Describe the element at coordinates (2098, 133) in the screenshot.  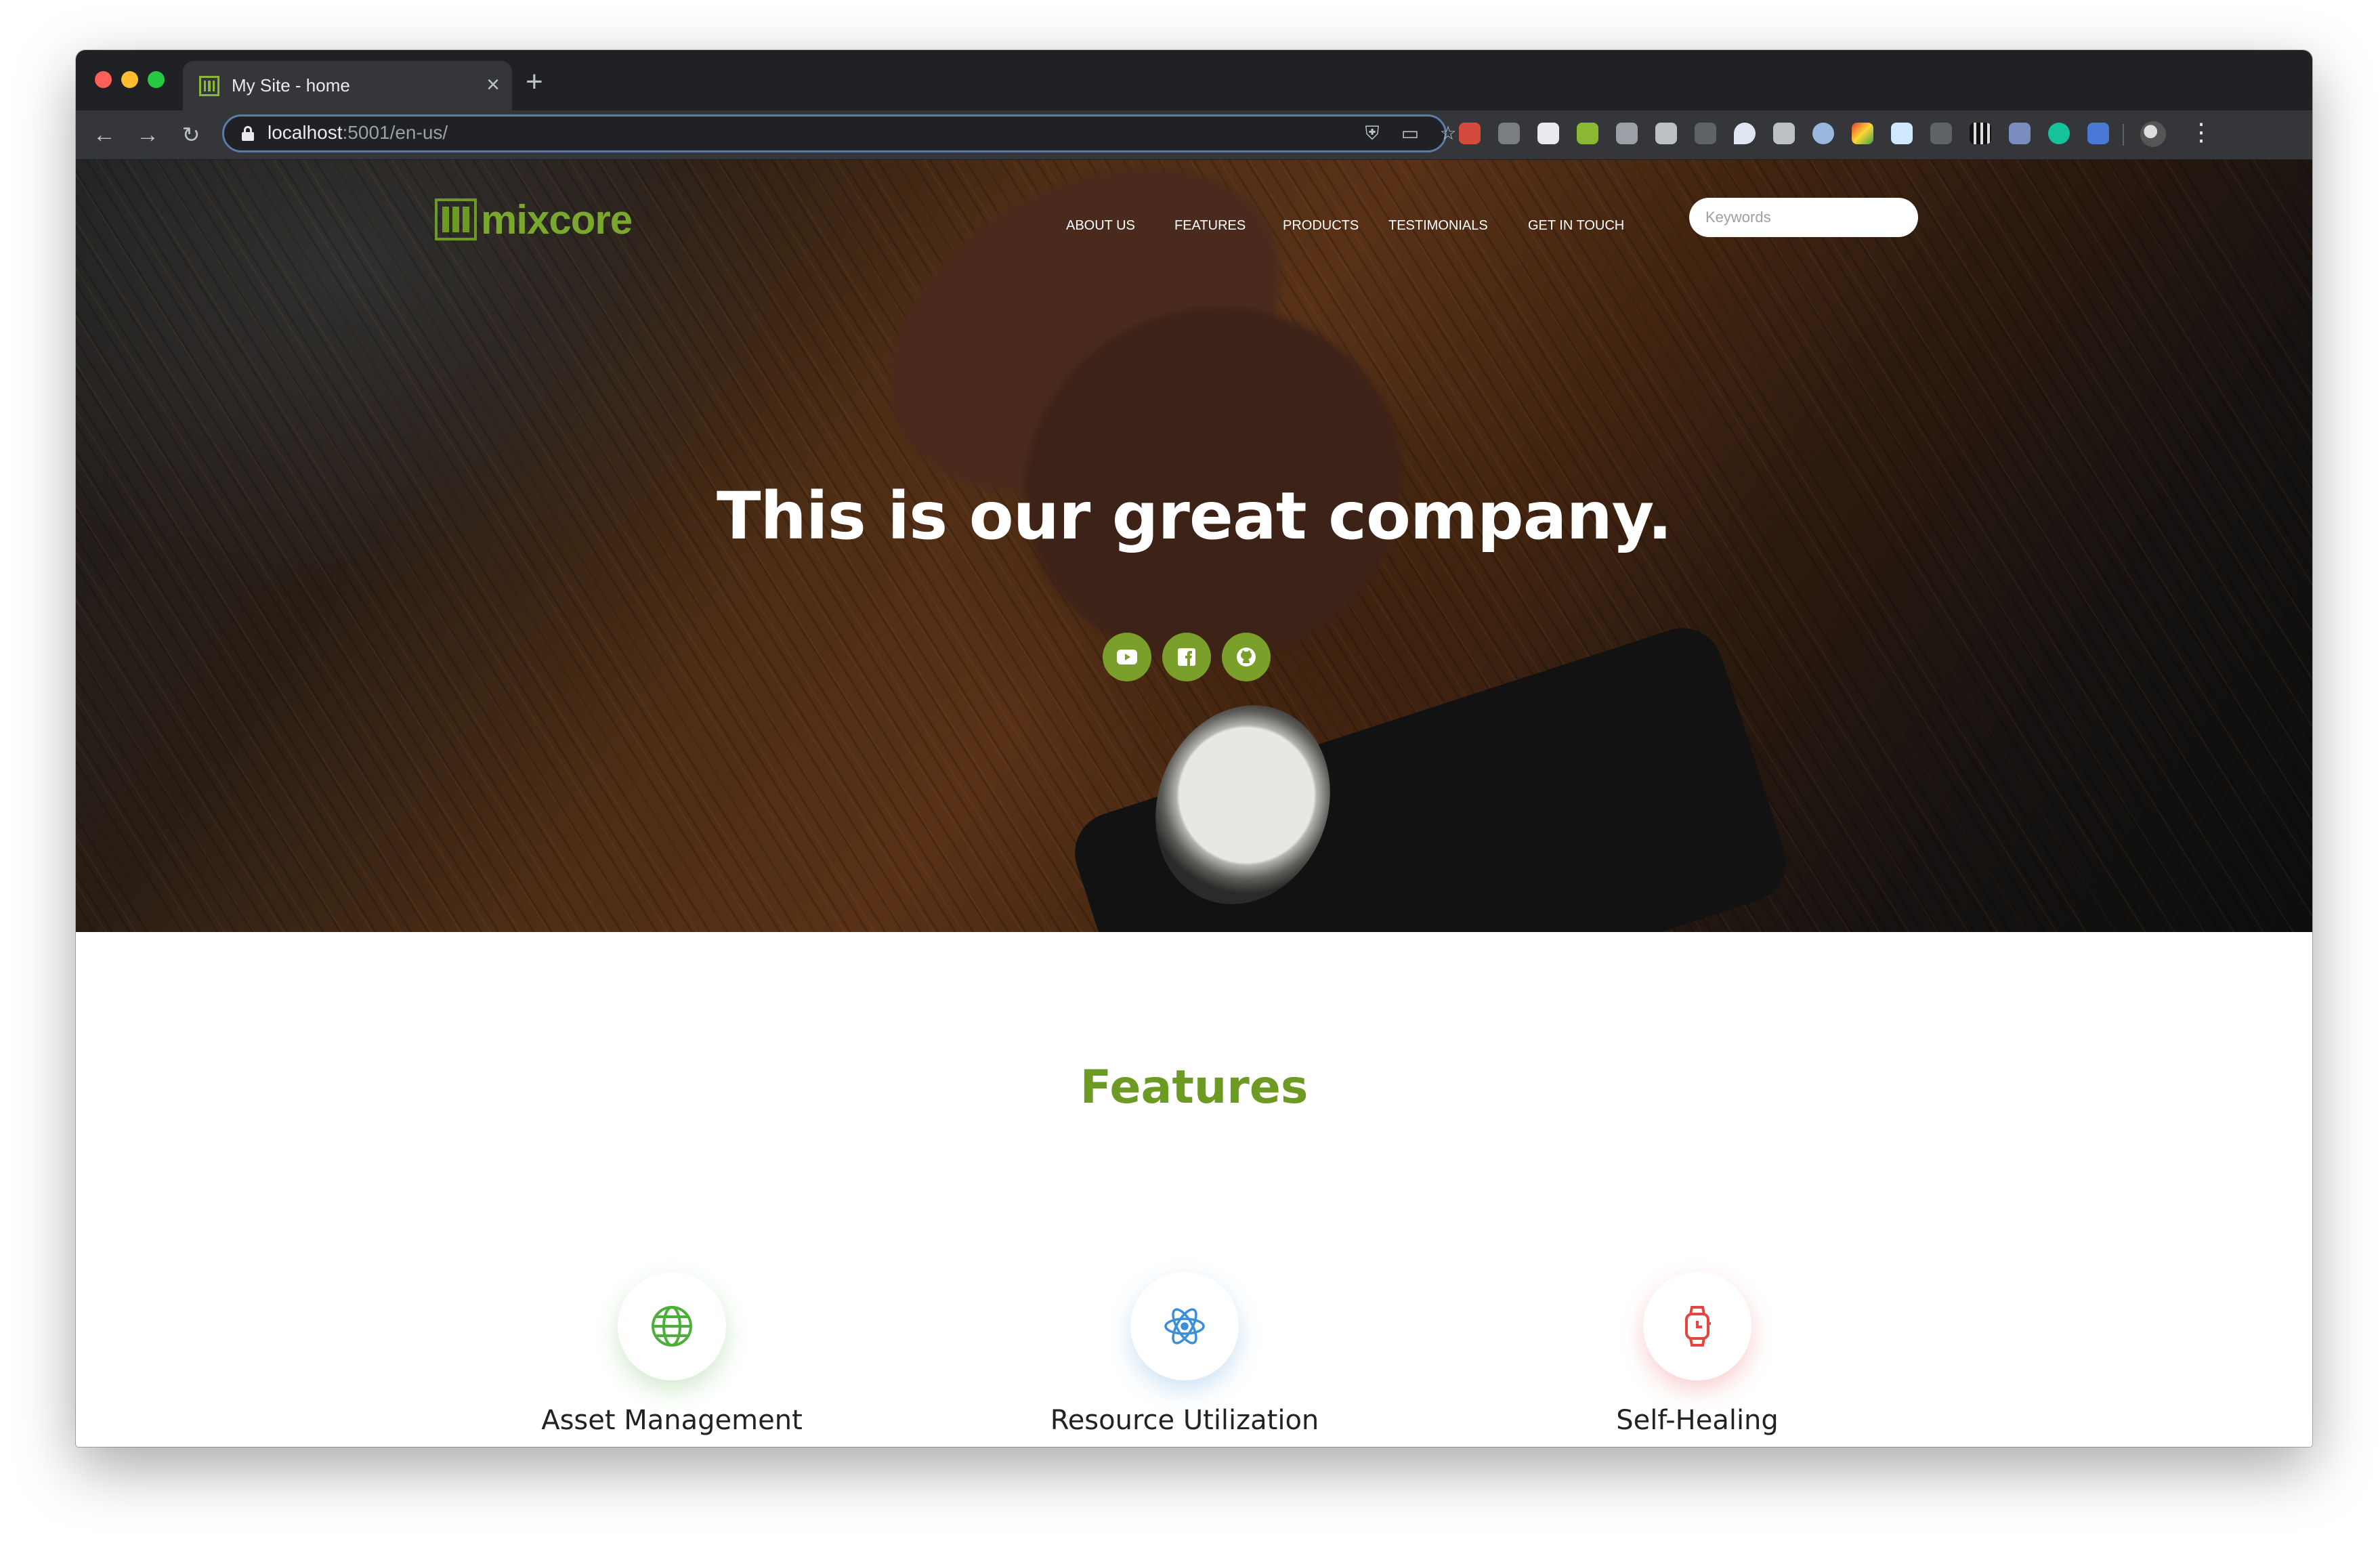
I see `extension-tab-icon` at that location.